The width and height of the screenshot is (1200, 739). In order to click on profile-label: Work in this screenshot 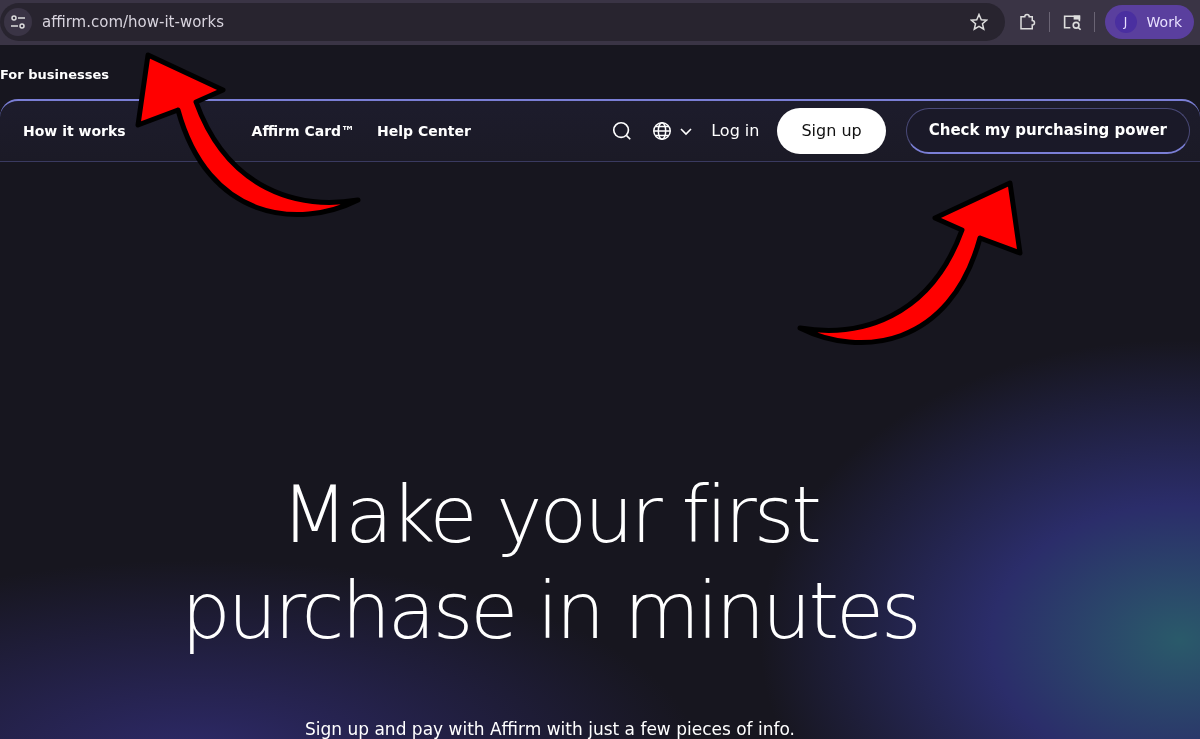, I will do `click(1164, 22)`.